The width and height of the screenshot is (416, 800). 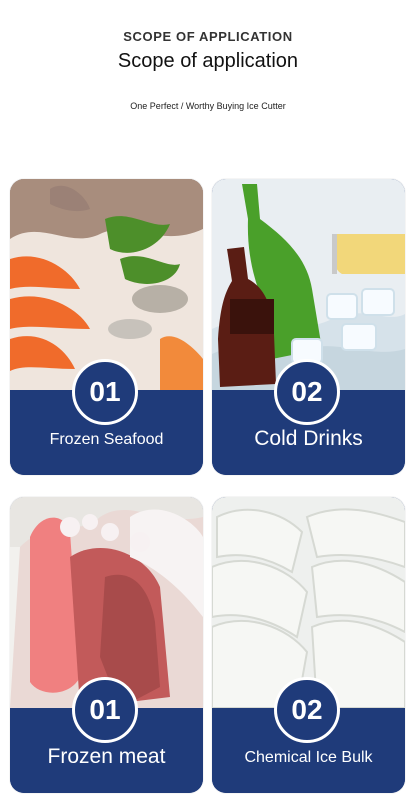 I want to click on card-label: Frozen Seafood, so click(x=106, y=439).